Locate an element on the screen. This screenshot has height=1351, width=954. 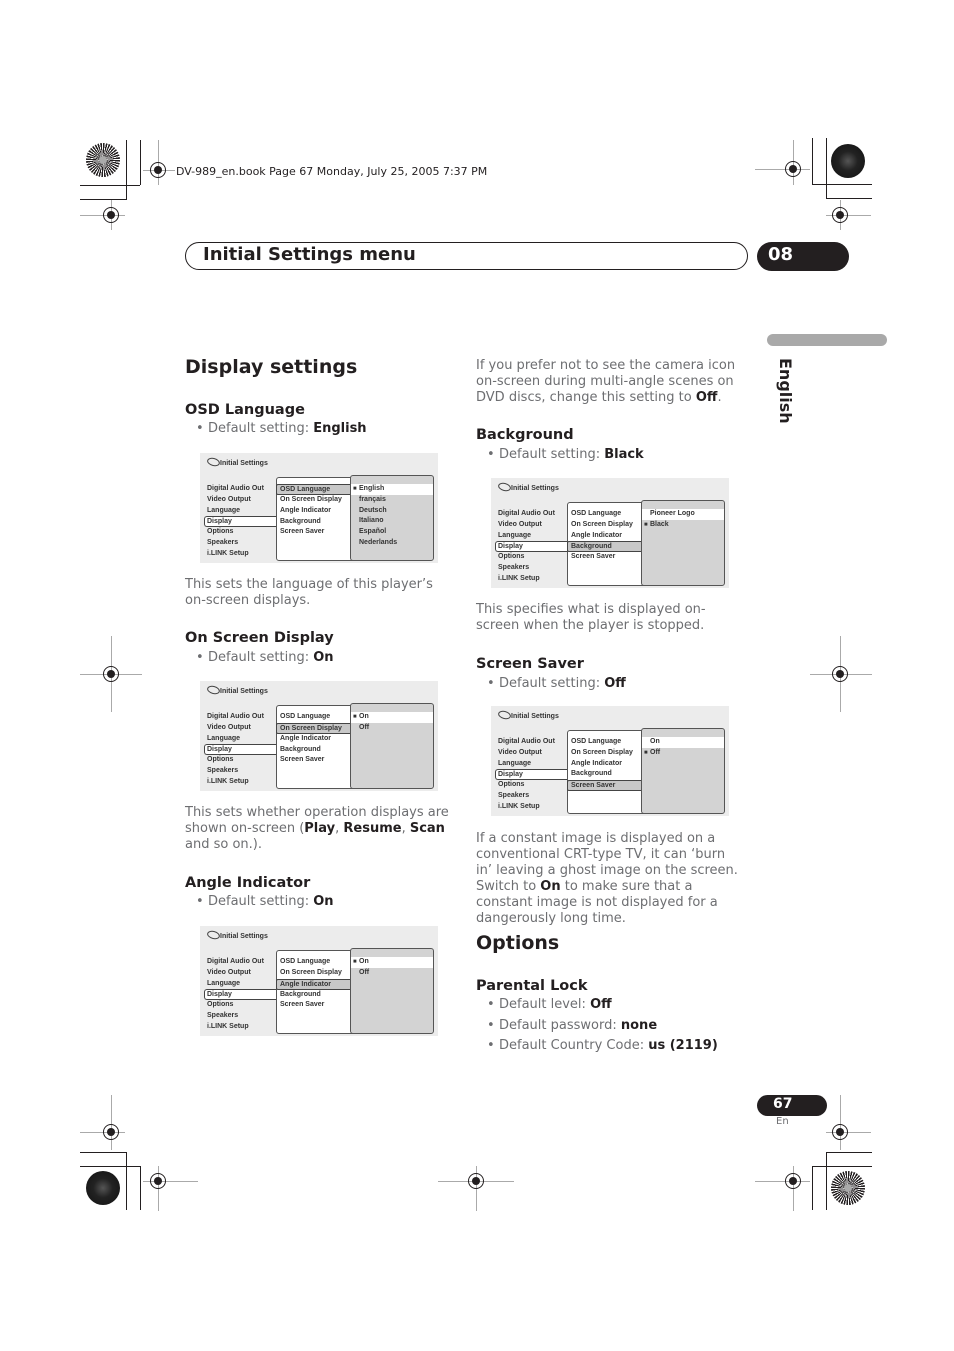
osd-option-item: Nederlands is located at coordinates (392, 543).